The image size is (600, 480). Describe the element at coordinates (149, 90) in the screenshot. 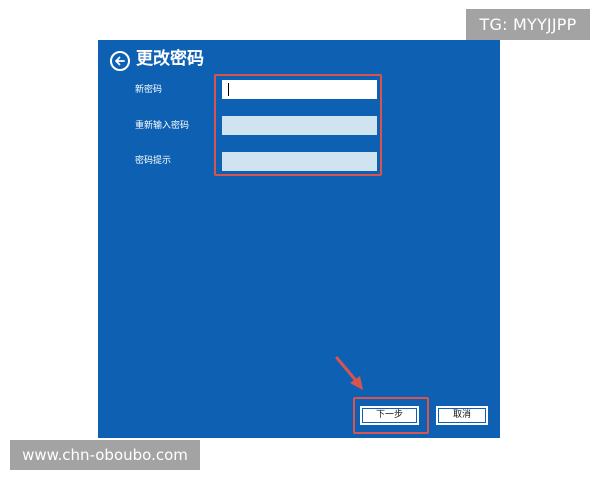

I see `new-password-label: 新密码` at that location.